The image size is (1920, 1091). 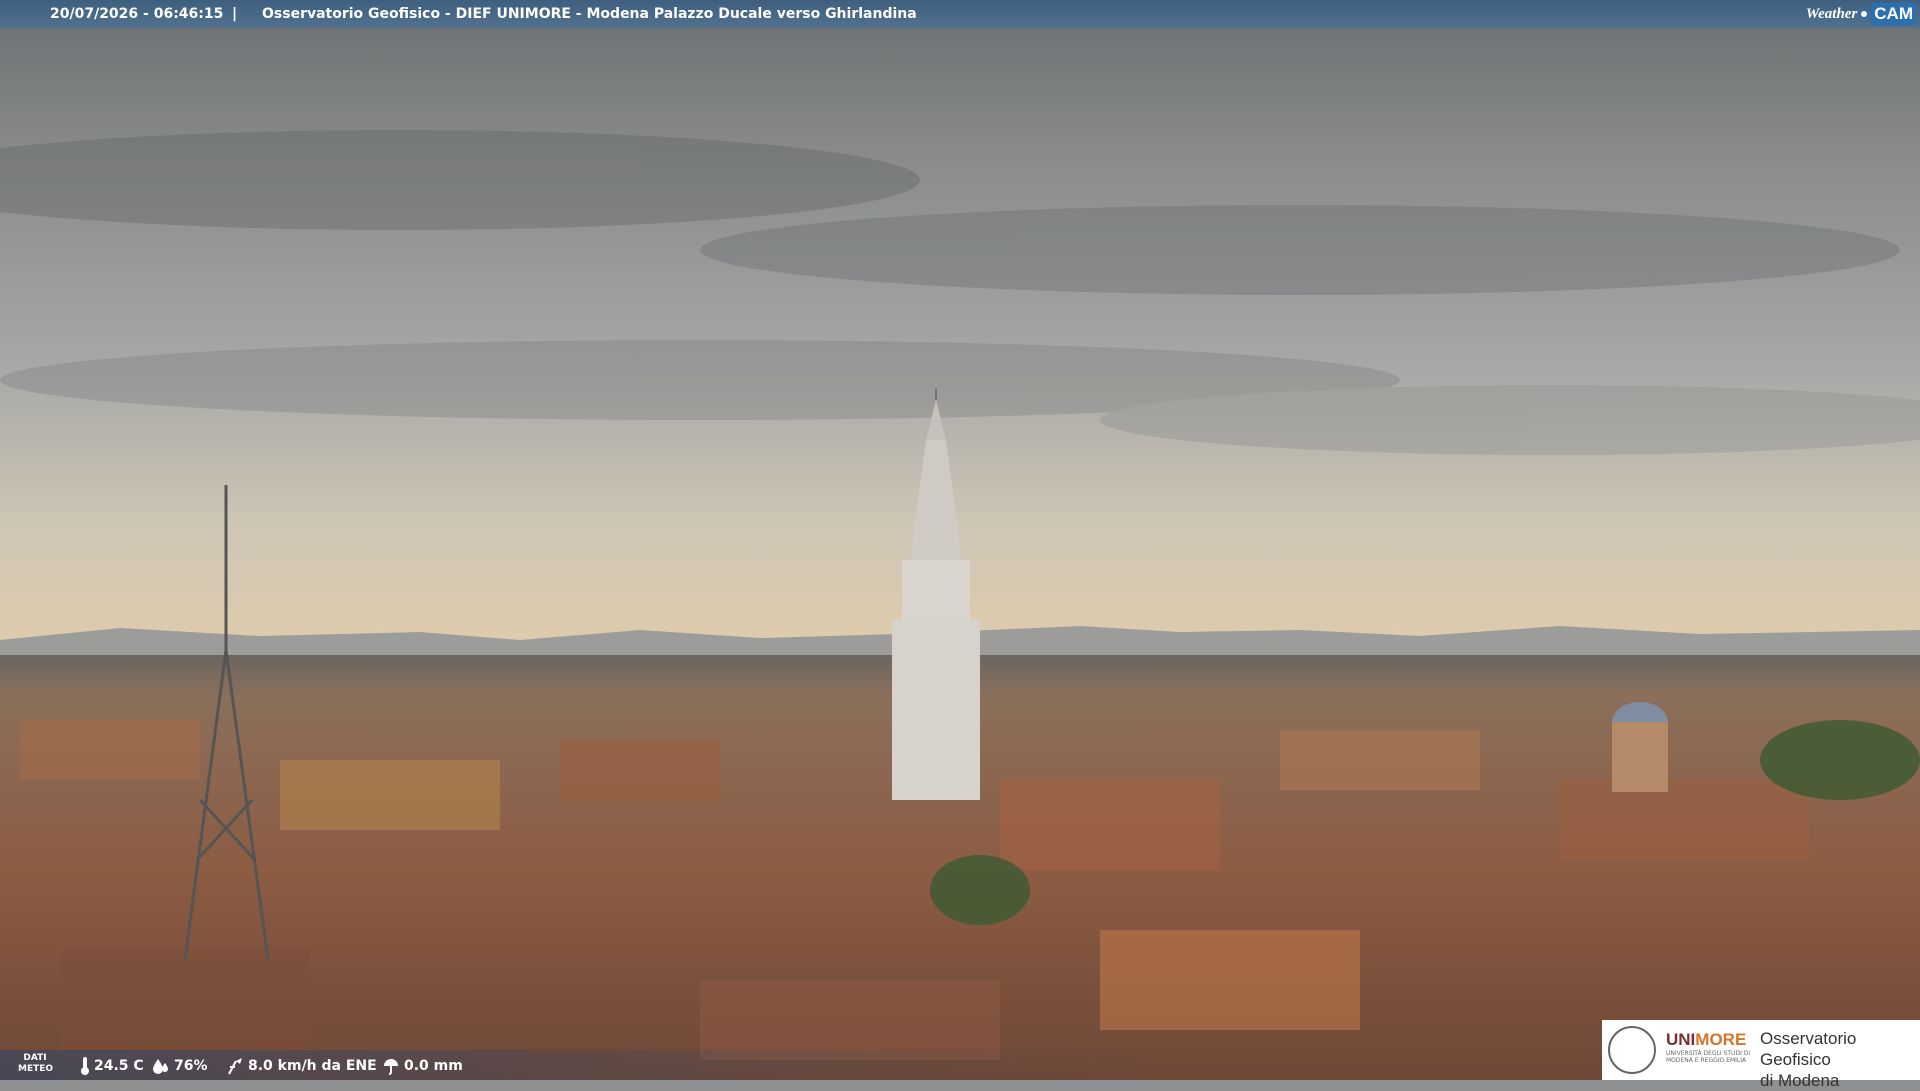 What do you see at coordinates (1632, 1050) in the screenshot?
I see `university-seal-icon` at bounding box center [1632, 1050].